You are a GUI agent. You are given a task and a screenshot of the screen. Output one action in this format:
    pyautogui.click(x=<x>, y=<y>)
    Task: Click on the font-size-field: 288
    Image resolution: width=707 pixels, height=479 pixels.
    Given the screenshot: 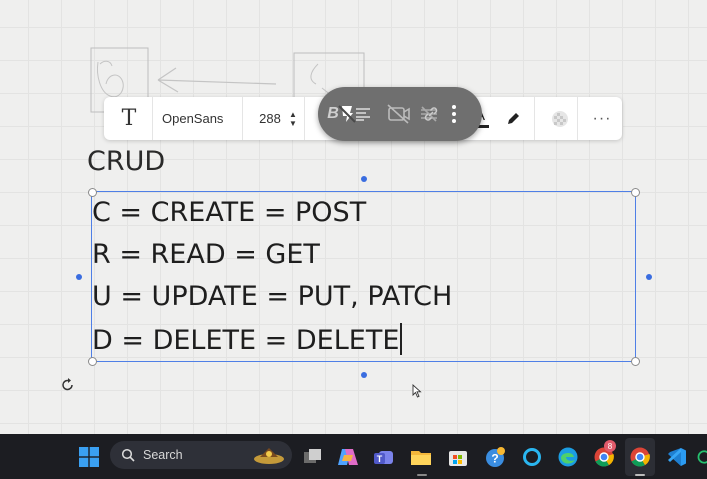 What is the action you would take?
    pyautogui.click(x=270, y=118)
    